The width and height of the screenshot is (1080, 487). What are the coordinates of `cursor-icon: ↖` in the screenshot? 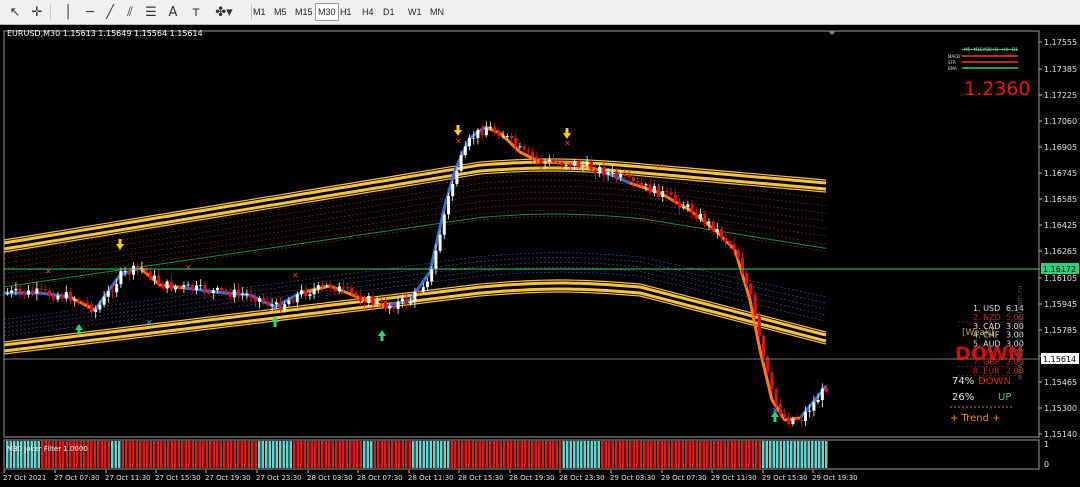 It's located at (15, 12).